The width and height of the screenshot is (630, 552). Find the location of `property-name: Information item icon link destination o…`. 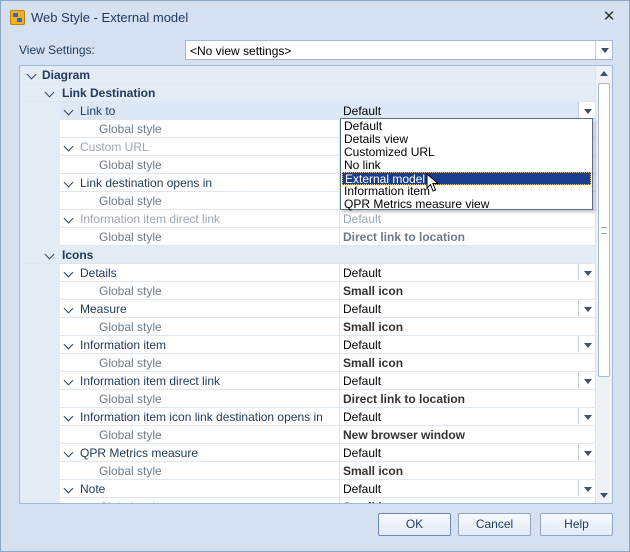

property-name: Information item icon link destination o… is located at coordinates (201, 417).